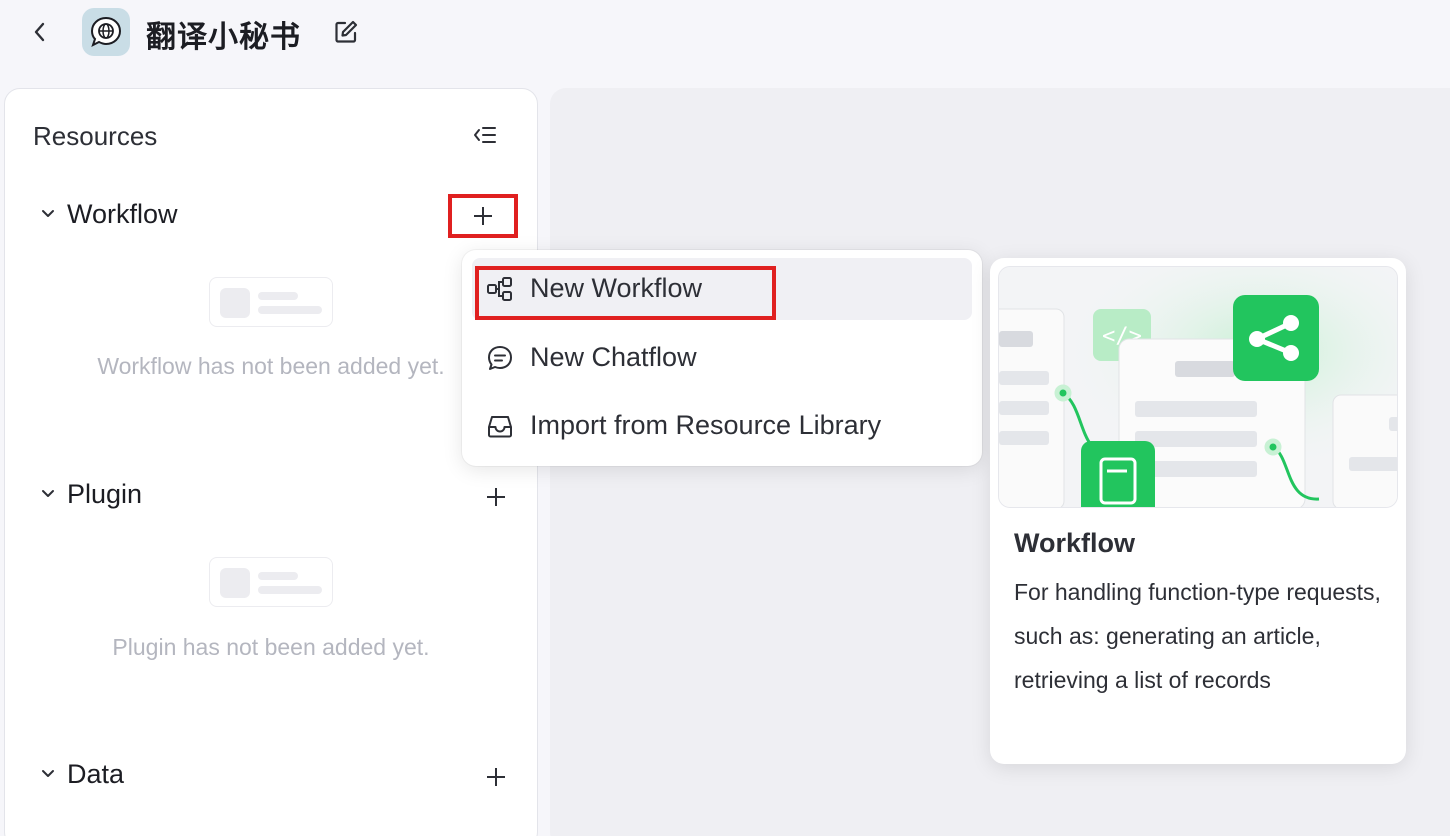  I want to click on menu-item-label: New Workflow, so click(616, 288).